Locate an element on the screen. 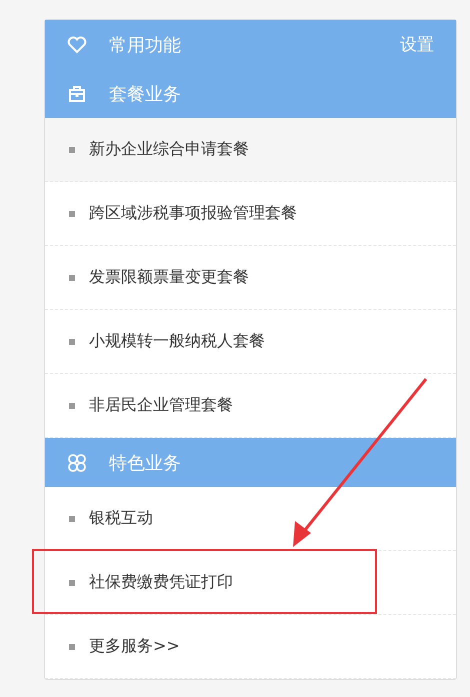 This screenshot has width=470, height=697. section-title: 特色业务 is located at coordinates (145, 463).